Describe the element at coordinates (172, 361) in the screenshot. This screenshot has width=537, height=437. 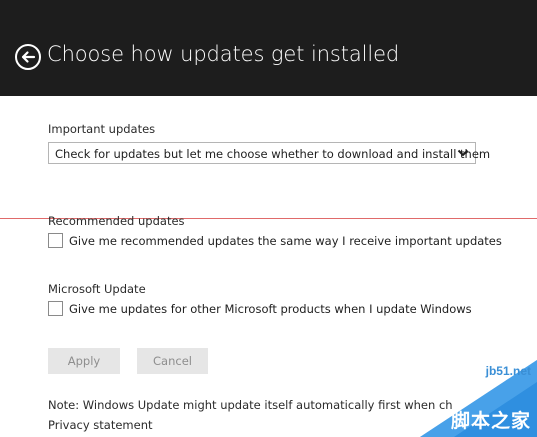
I see `cancel-button: Cancel` at that location.